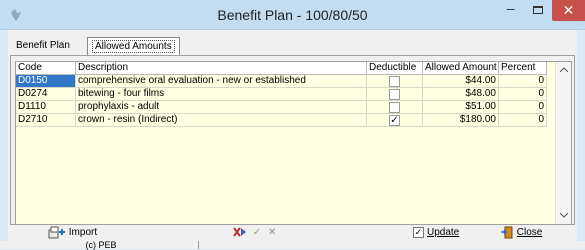  What do you see at coordinates (418, 232) in the screenshot?
I see `update-checkbox-box: ✓` at bounding box center [418, 232].